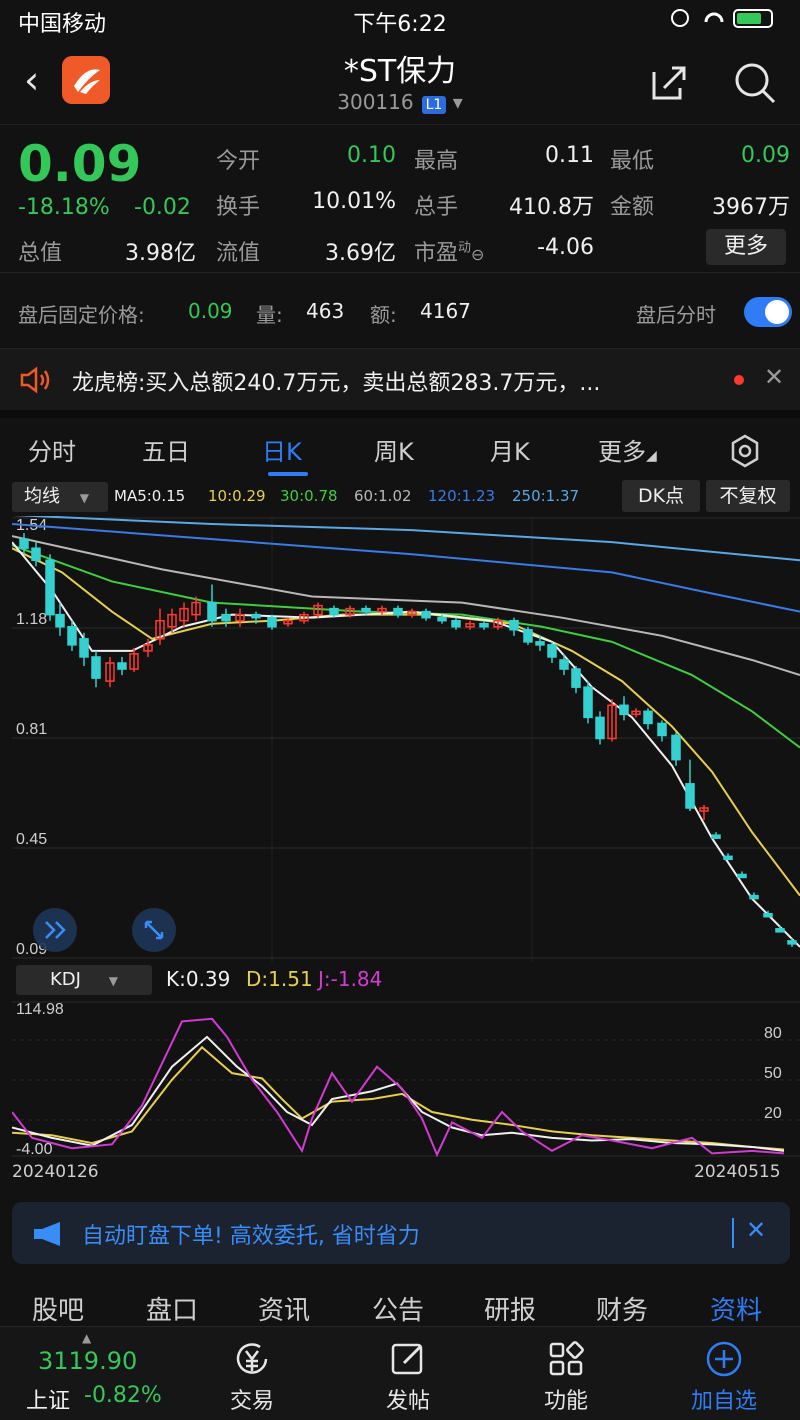 The image size is (800, 1420). What do you see at coordinates (566, 1373) in the screenshot?
I see `nav-functions: 功能` at bounding box center [566, 1373].